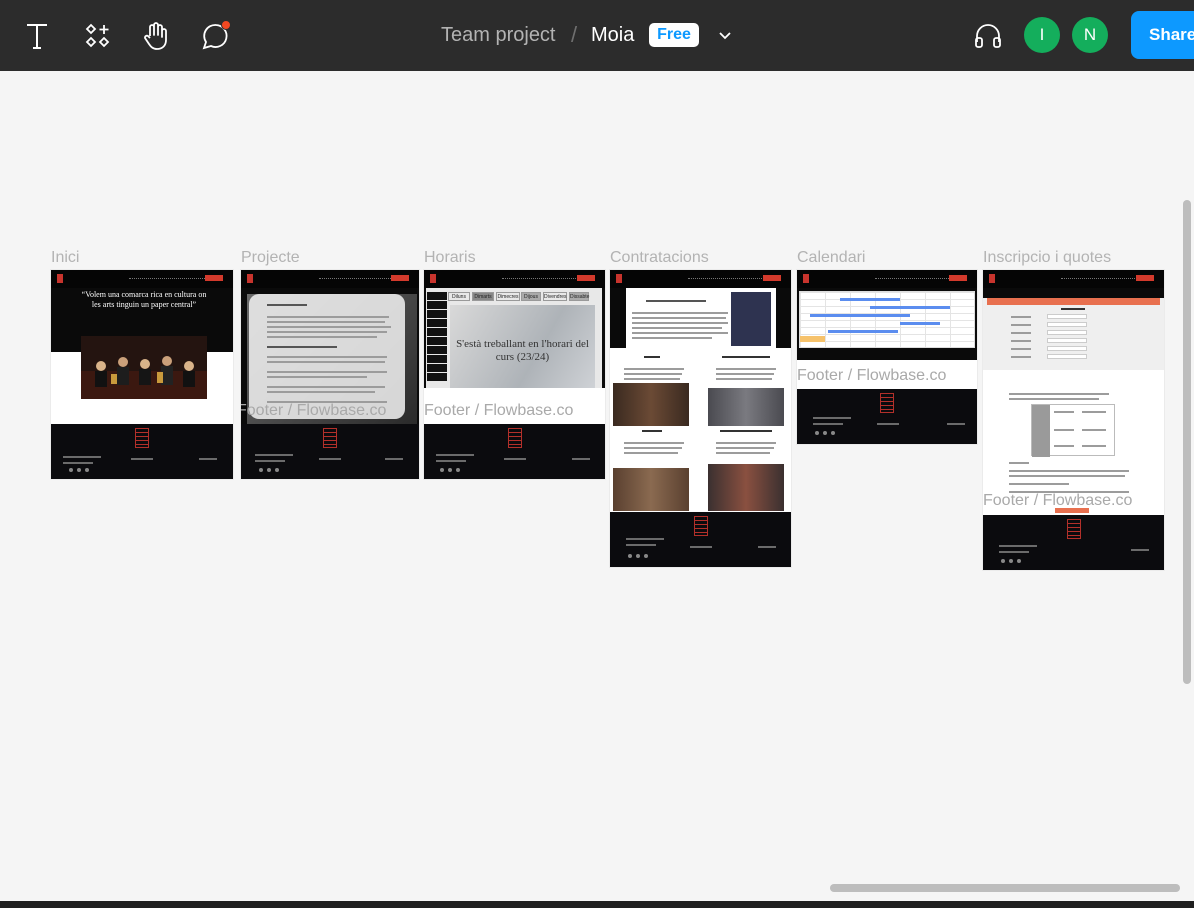 The height and width of the screenshot is (908, 1194). What do you see at coordinates (270, 258) in the screenshot?
I see `frame-label-projecte: Projecte` at bounding box center [270, 258].